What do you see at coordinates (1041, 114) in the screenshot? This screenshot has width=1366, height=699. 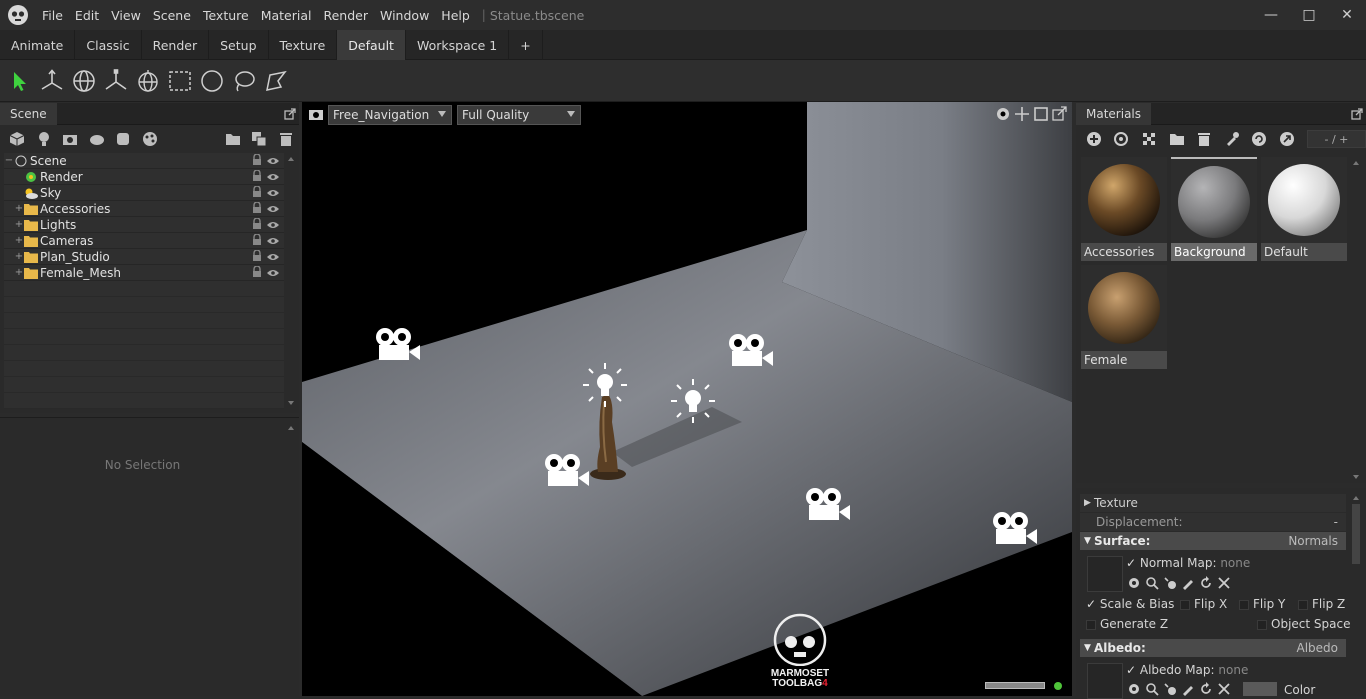 I see `fullscreen-icon` at bounding box center [1041, 114].